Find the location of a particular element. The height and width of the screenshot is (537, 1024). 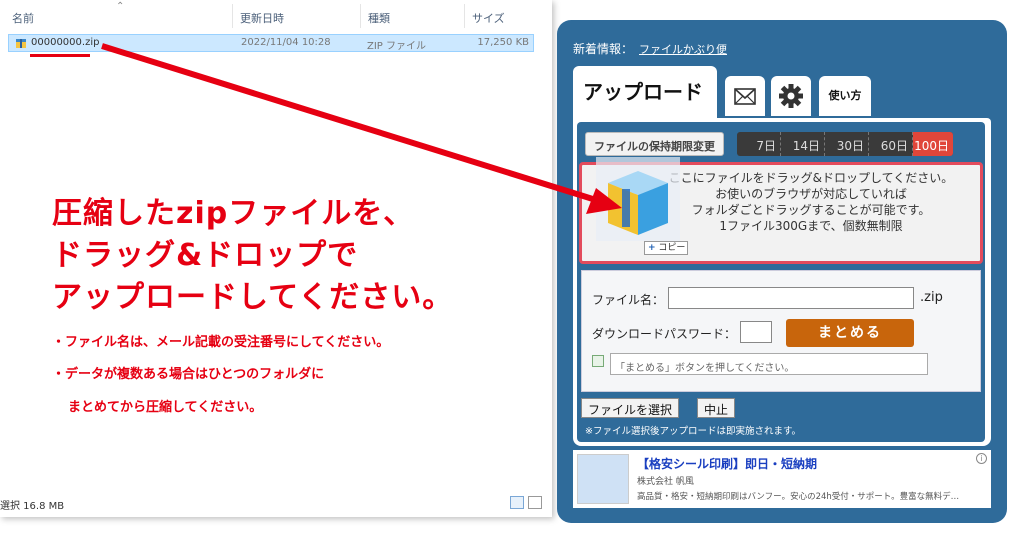

day-option-60: 60日 is located at coordinates (891, 144).